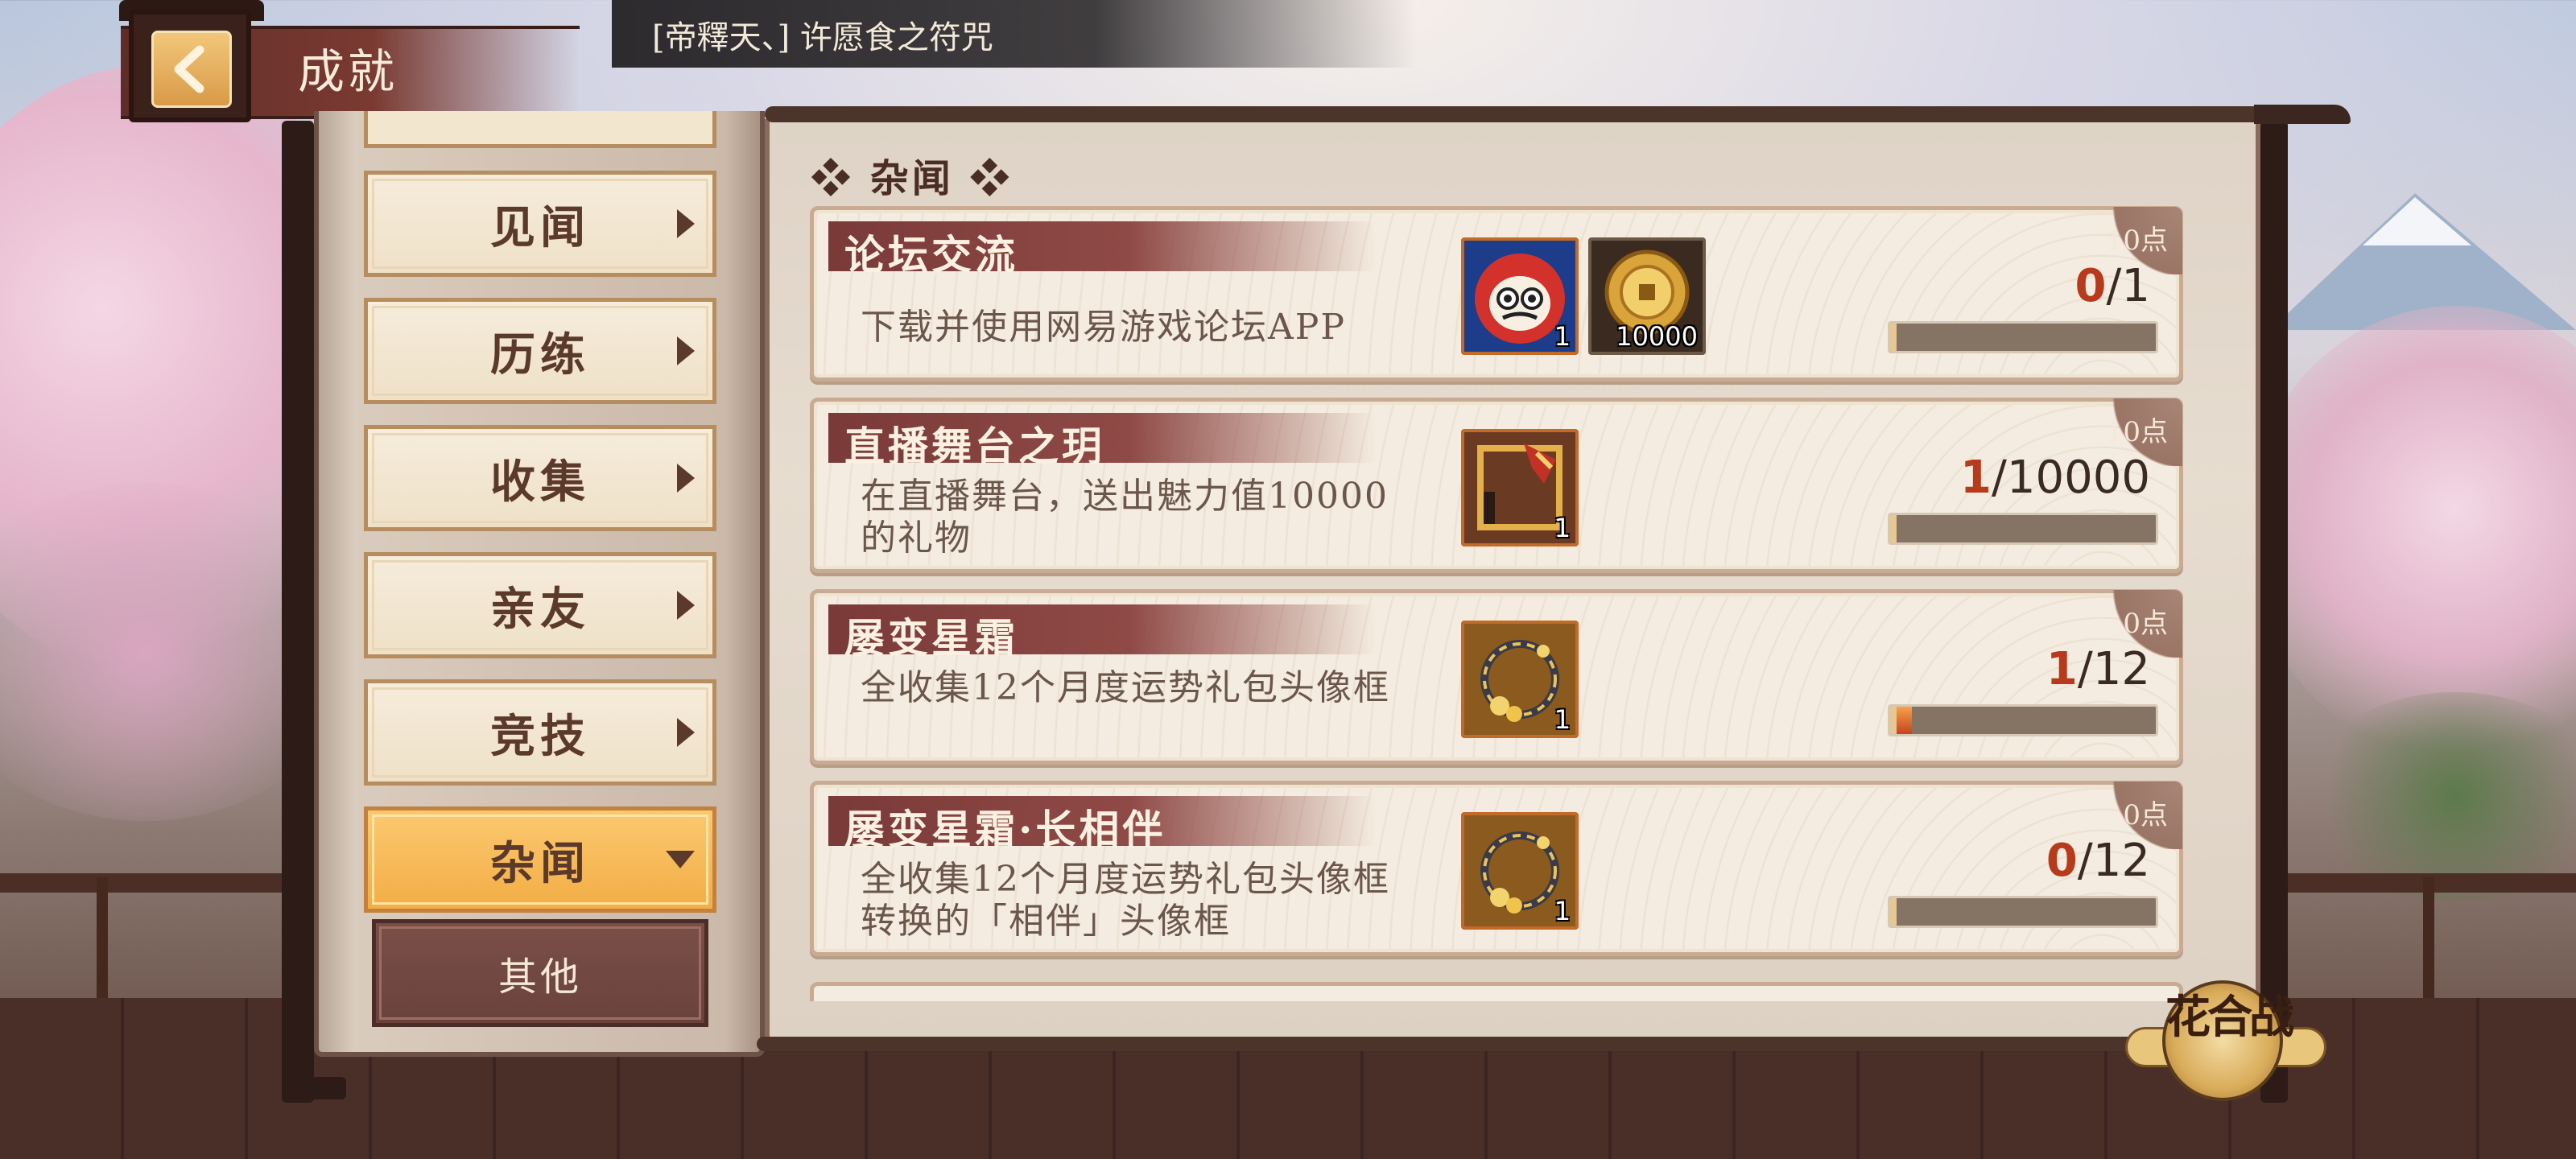 This screenshot has width=2576, height=1159. What do you see at coordinates (314, 1088) in the screenshot?
I see `sidebar-scroll-foot` at bounding box center [314, 1088].